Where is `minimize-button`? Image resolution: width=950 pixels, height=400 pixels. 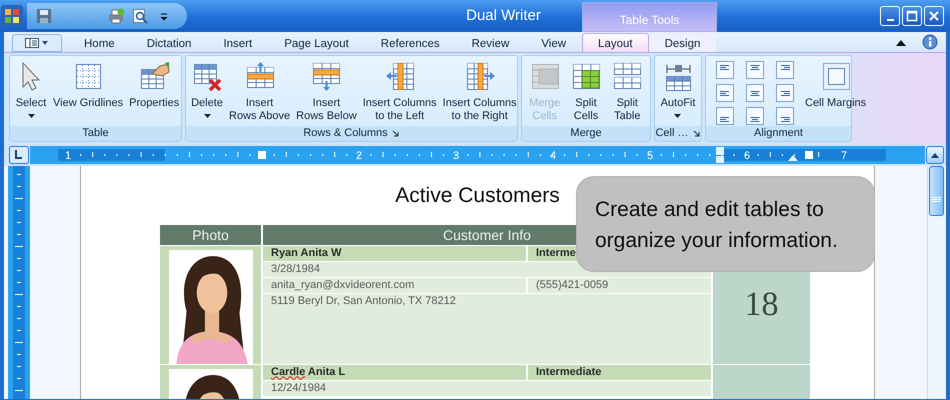
minimize-button is located at coordinates (890, 16).